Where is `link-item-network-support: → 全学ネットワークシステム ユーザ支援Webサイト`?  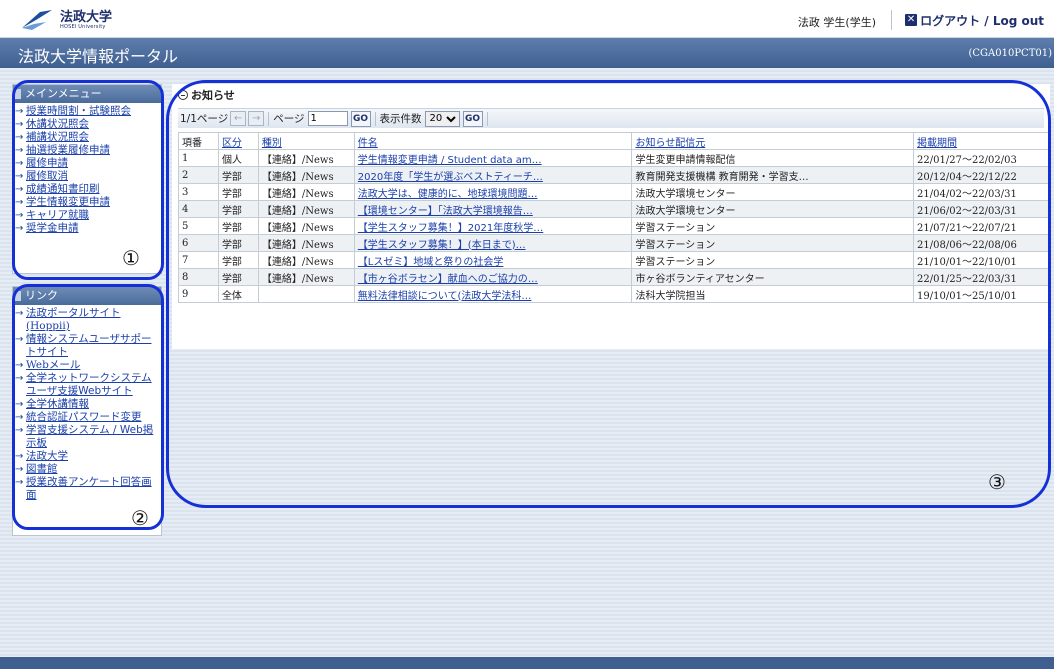 link-item-network-support: → 全学ネットワークシステム ユーザ支援Webサイト is located at coordinates (87, 385).